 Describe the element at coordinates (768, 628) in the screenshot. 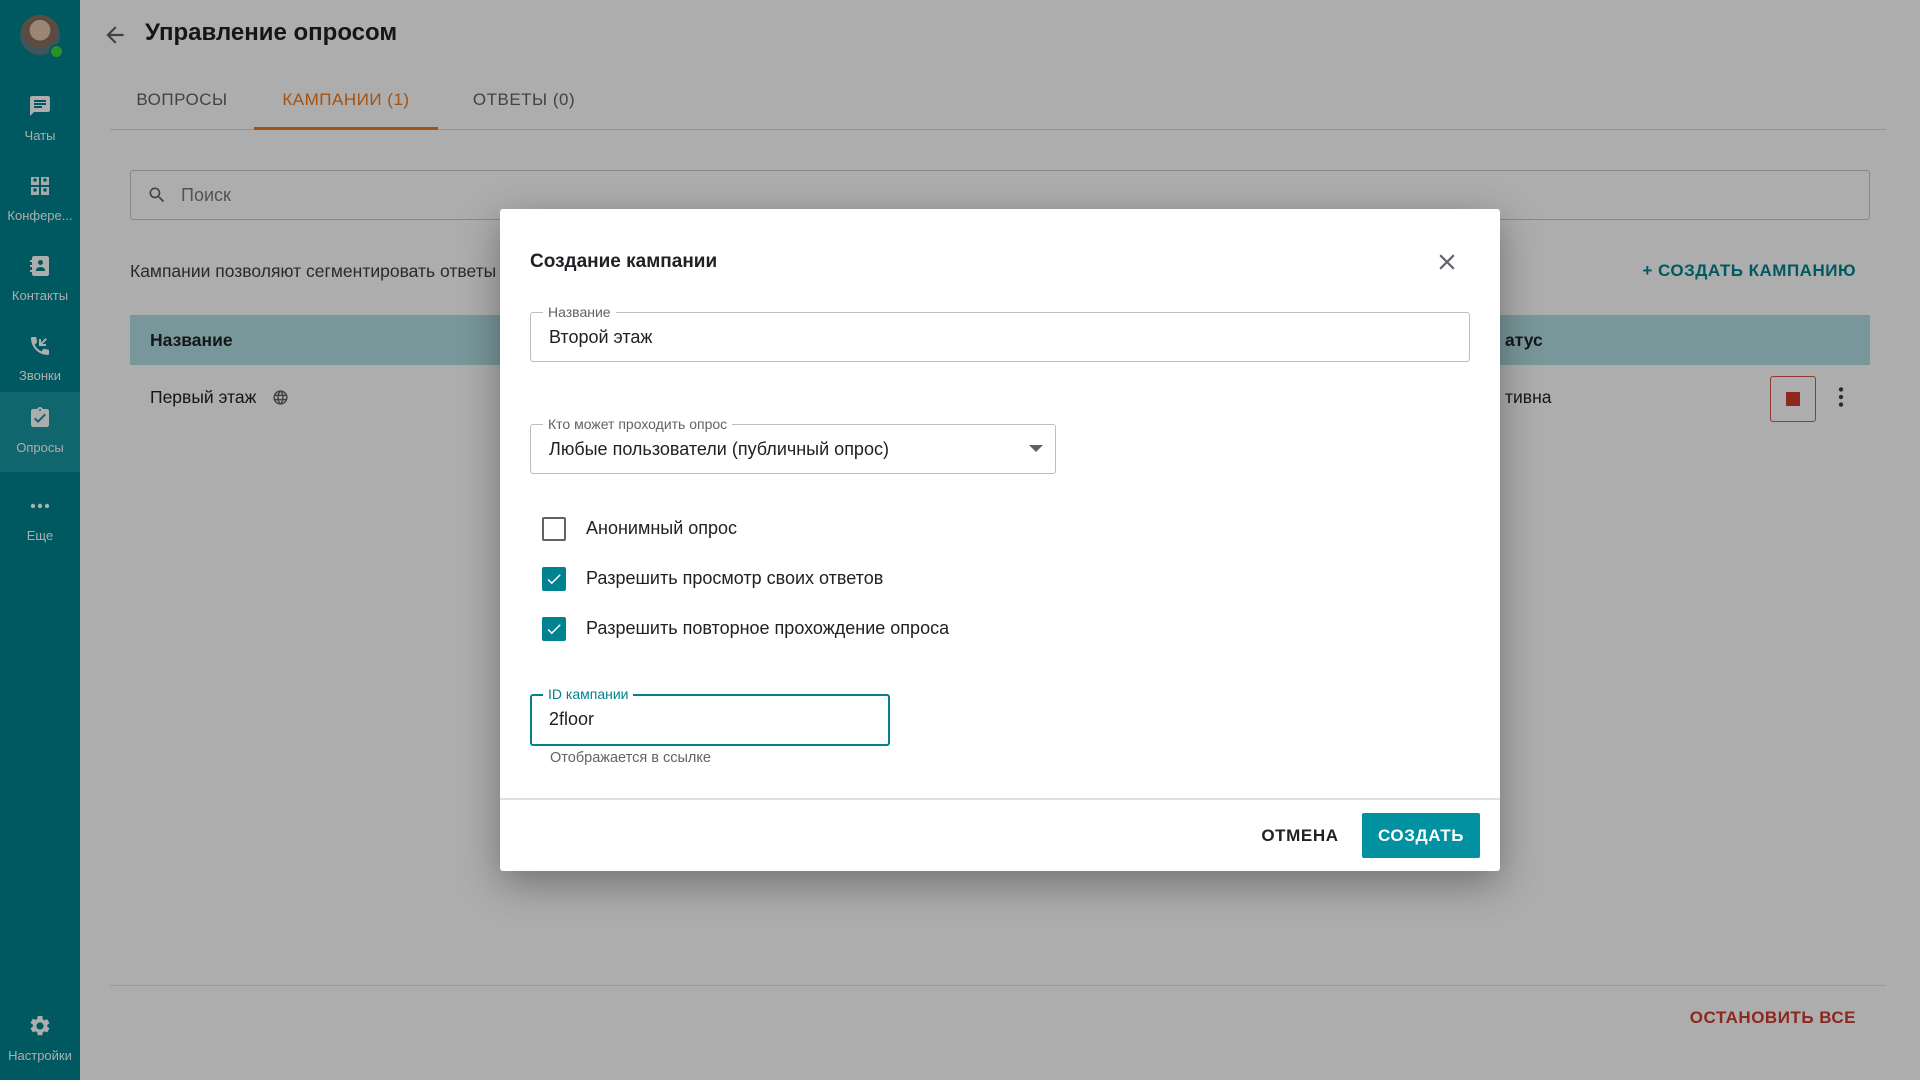

I see `retake-checkbox-label: Разрешить повторное прохождение опроса` at that location.